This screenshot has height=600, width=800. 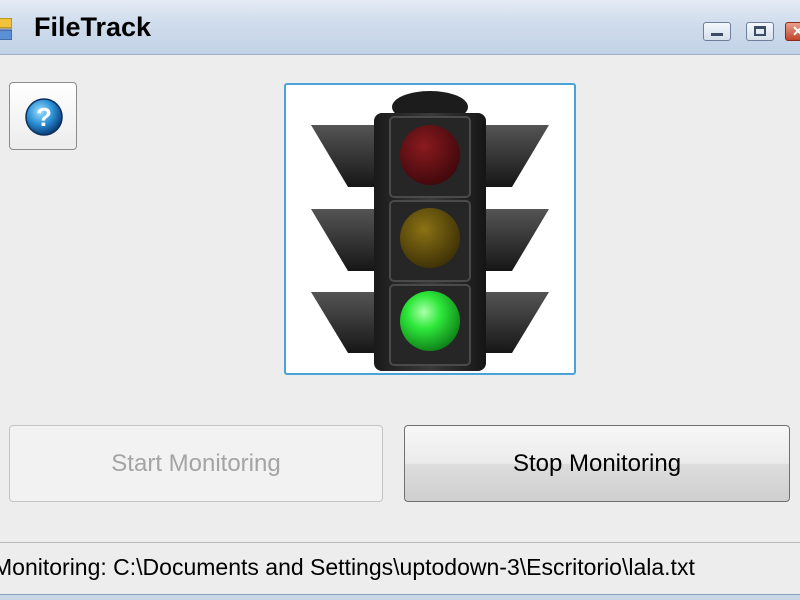 I want to click on help-question-icon: ?, so click(x=44, y=117).